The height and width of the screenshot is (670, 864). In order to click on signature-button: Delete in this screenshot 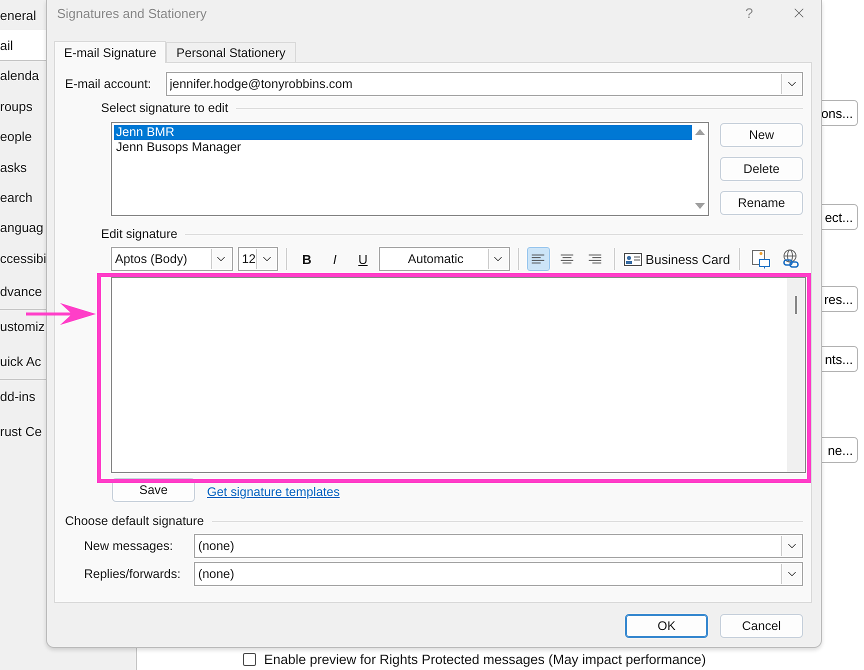, I will do `click(761, 169)`.